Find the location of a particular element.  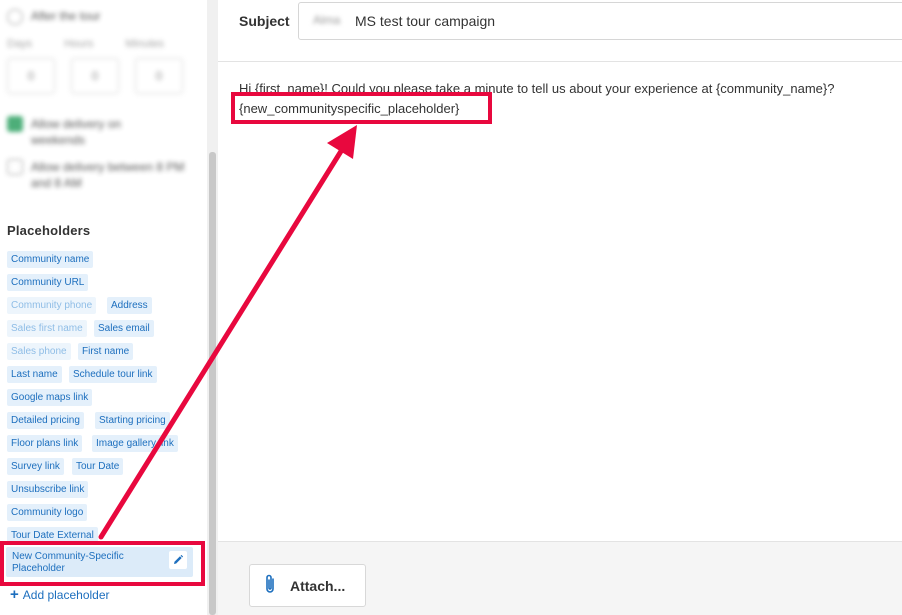

chip-google-maps-link: Google maps link is located at coordinates (50, 397).